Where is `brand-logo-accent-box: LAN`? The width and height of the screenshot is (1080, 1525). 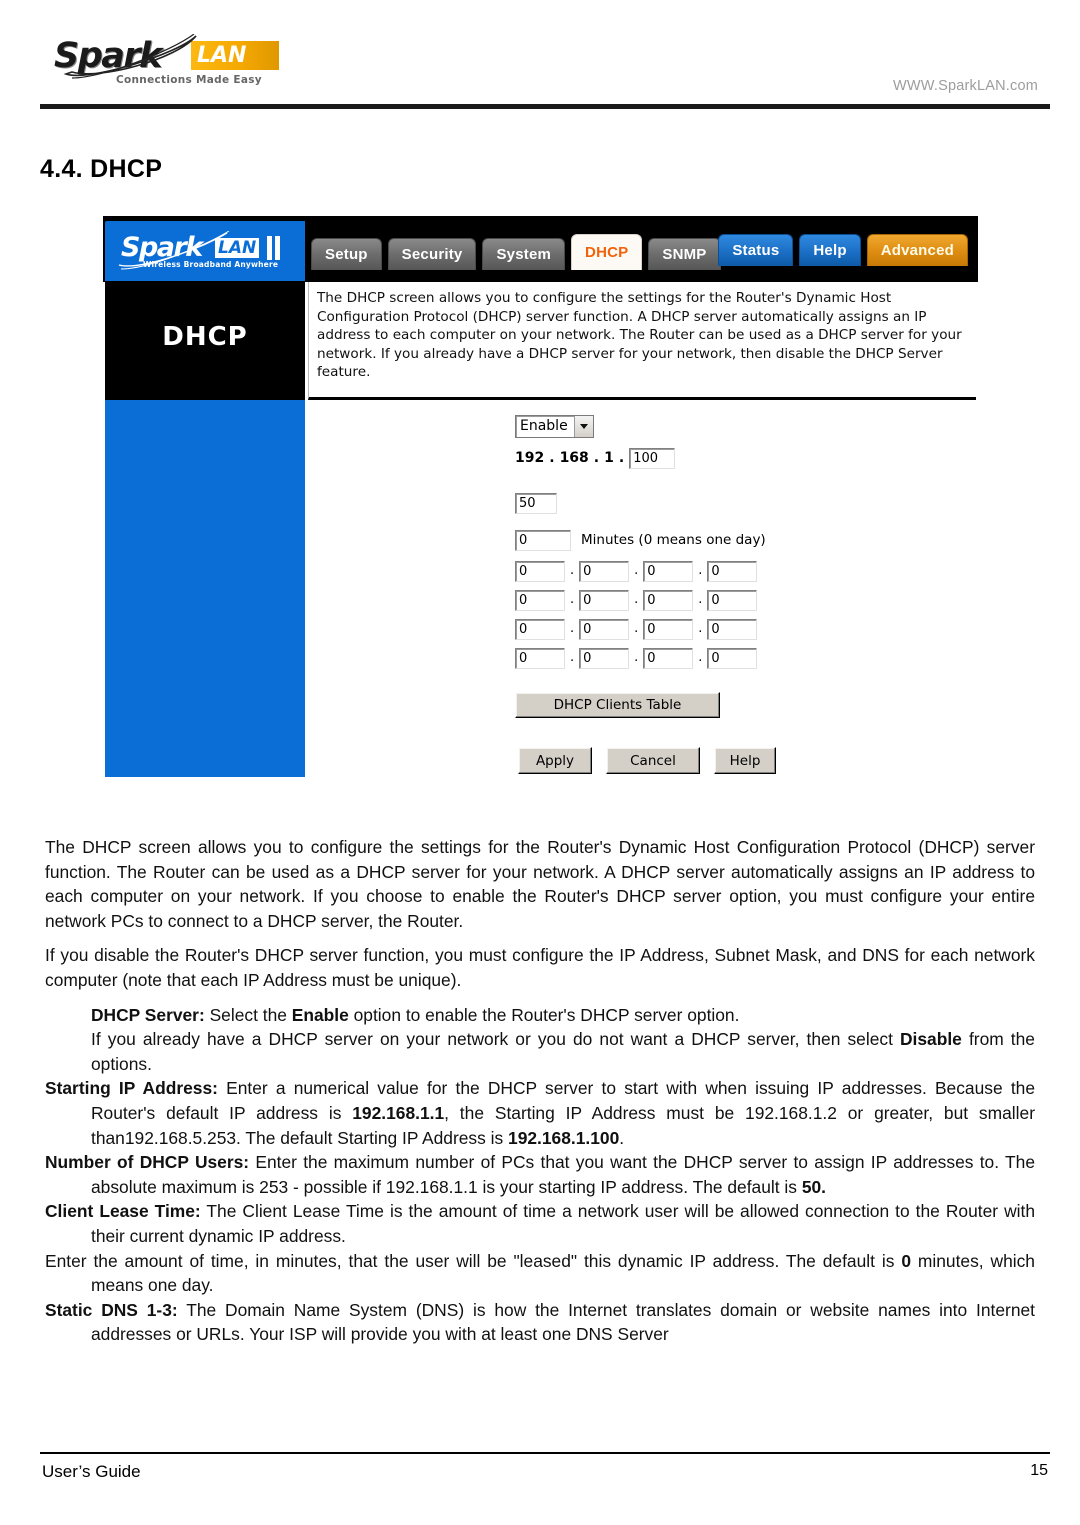 brand-logo-accent-box: LAN is located at coordinates (235, 55).